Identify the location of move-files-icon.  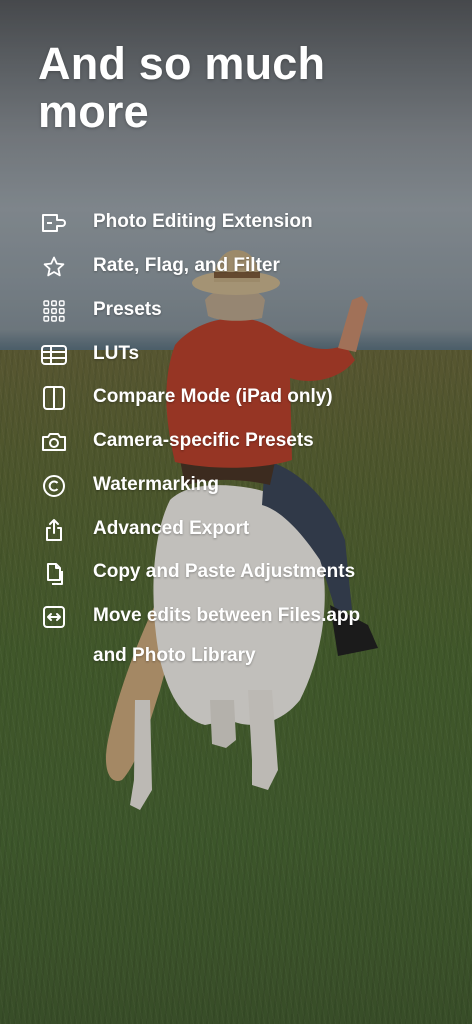
(54, 617).